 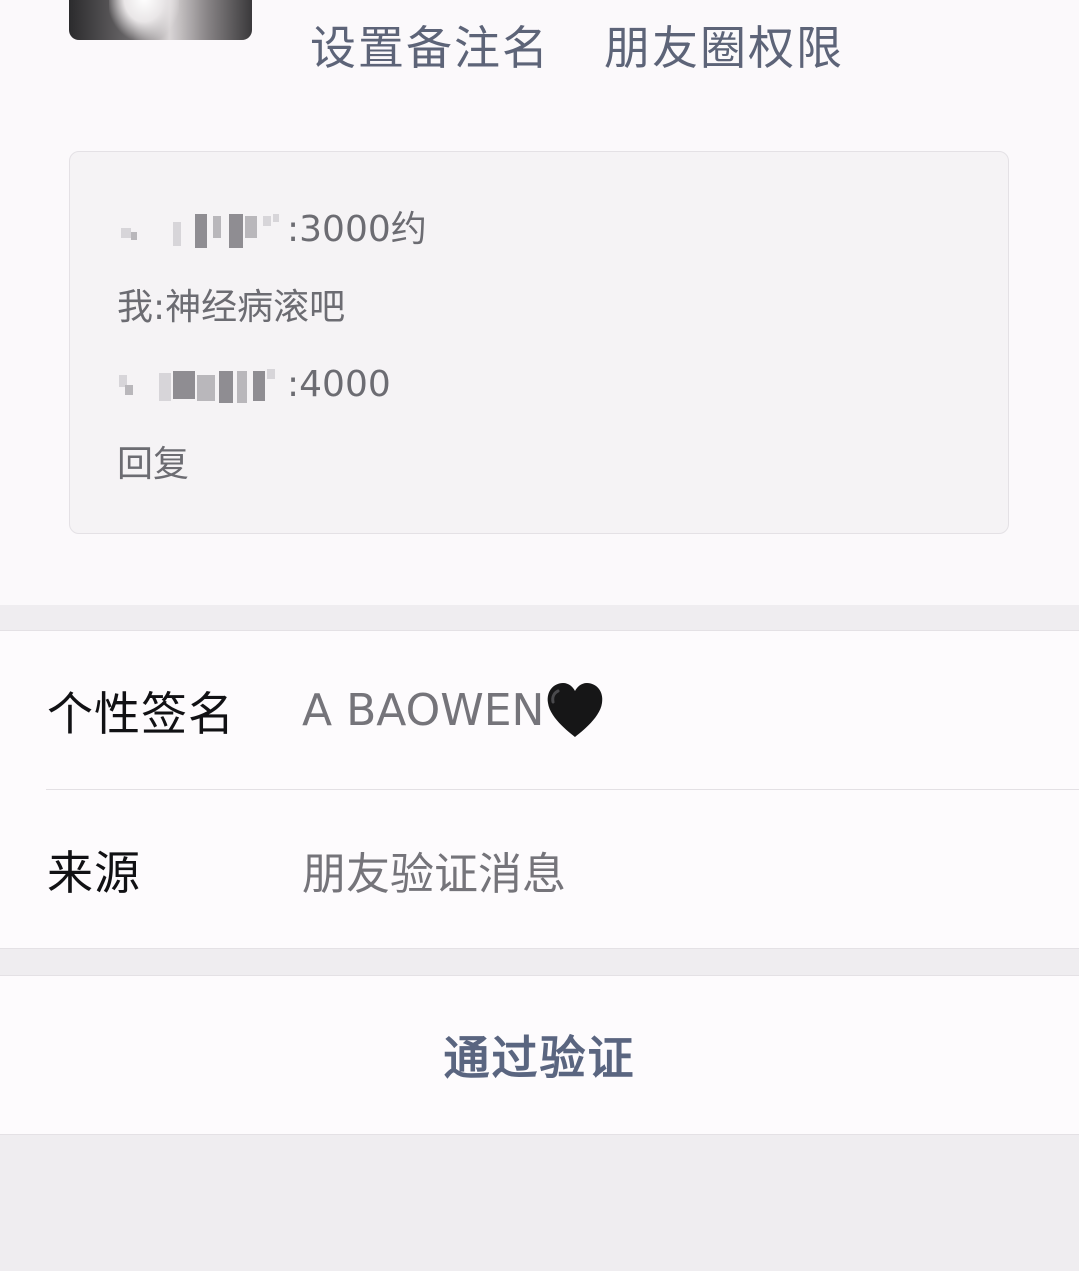 I want to click on message-text: 4000, so click(x=345, y=384).